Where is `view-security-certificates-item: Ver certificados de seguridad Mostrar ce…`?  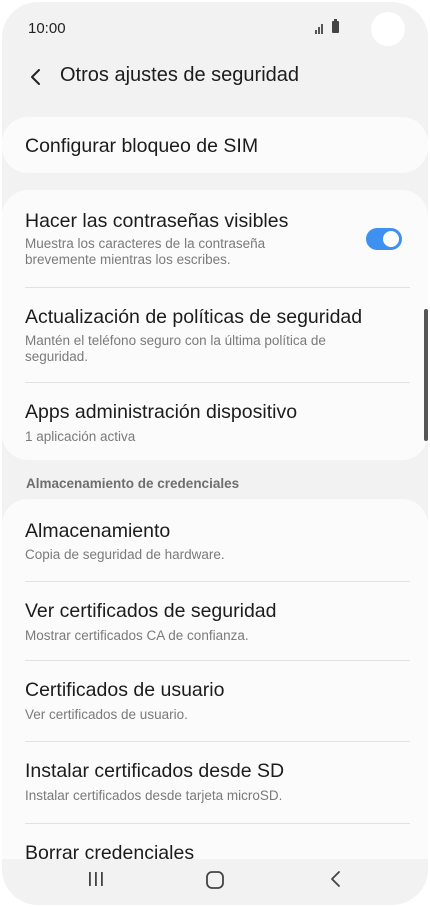
view-security-certificates-item: Ver certificados de seguridad Mostrar ce… is located at coordinates (215, 621).